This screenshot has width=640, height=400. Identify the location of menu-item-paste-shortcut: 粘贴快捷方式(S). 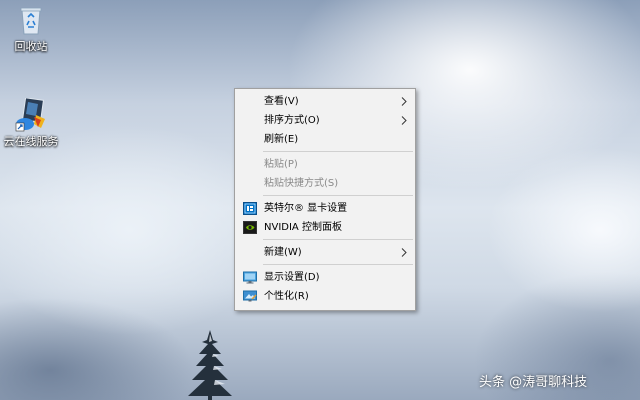
(325, 183).